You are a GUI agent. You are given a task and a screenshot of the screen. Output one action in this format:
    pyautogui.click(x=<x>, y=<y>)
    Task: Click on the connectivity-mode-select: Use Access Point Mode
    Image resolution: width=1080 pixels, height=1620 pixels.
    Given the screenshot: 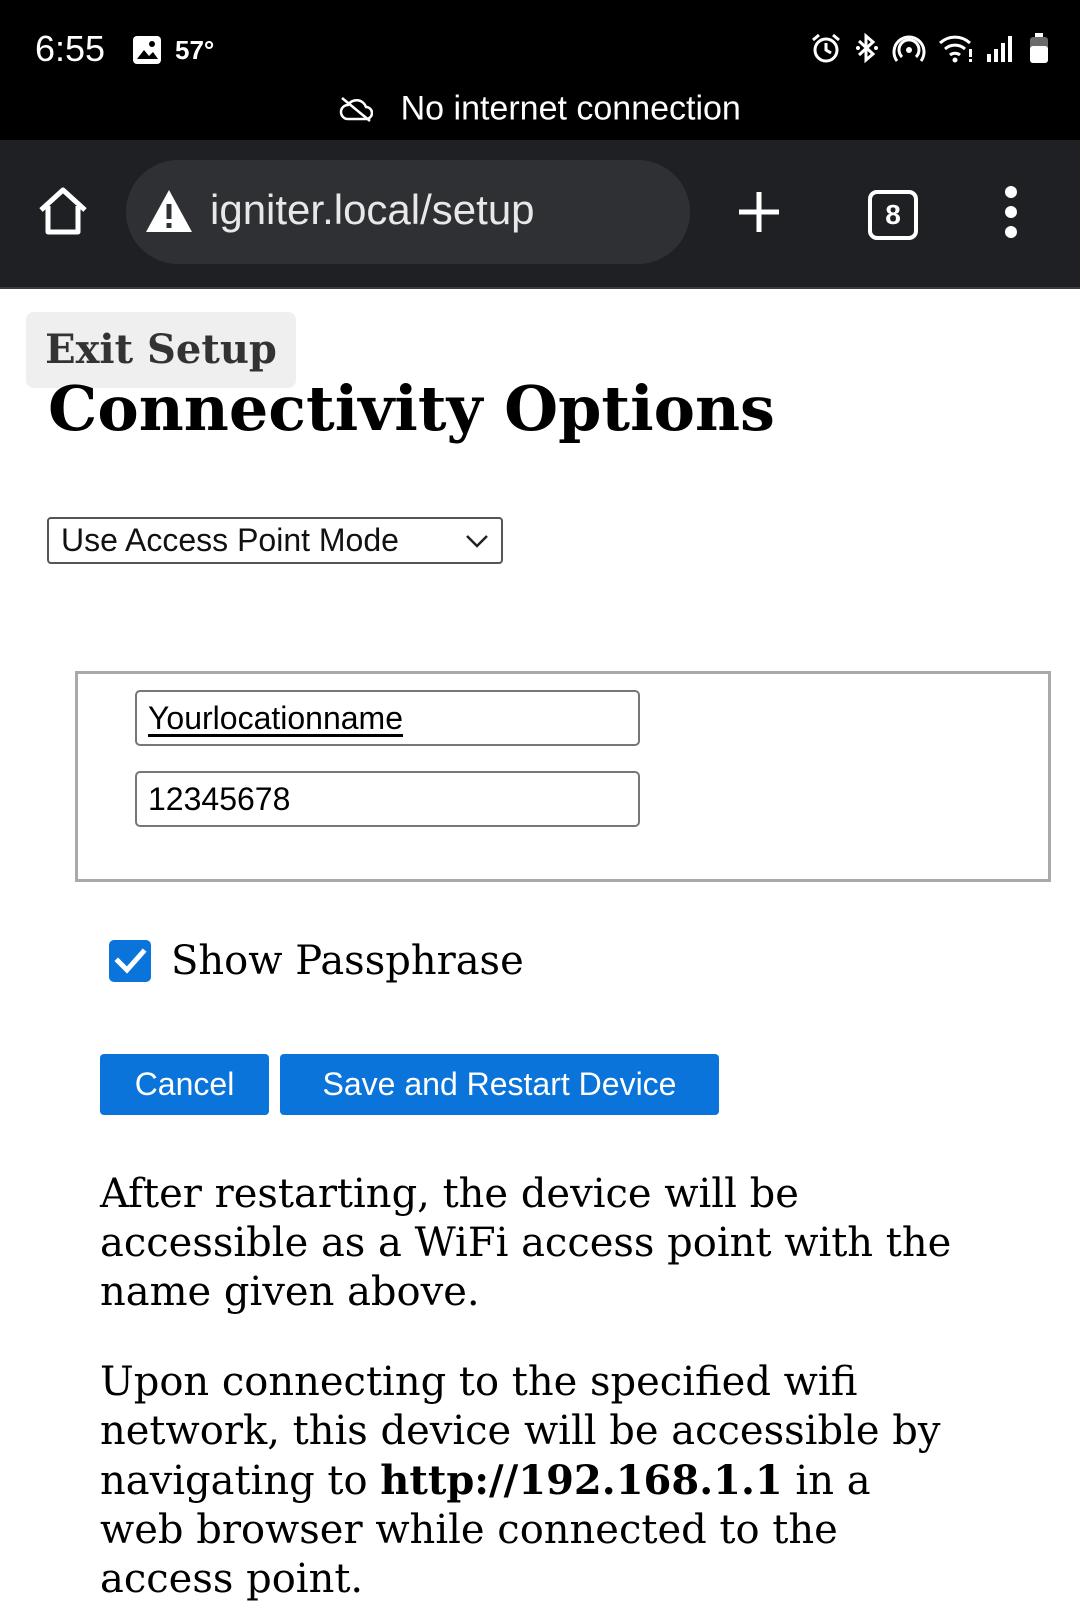 What is the action you would take?
    pyautogui.click(x=275, y=540)
    